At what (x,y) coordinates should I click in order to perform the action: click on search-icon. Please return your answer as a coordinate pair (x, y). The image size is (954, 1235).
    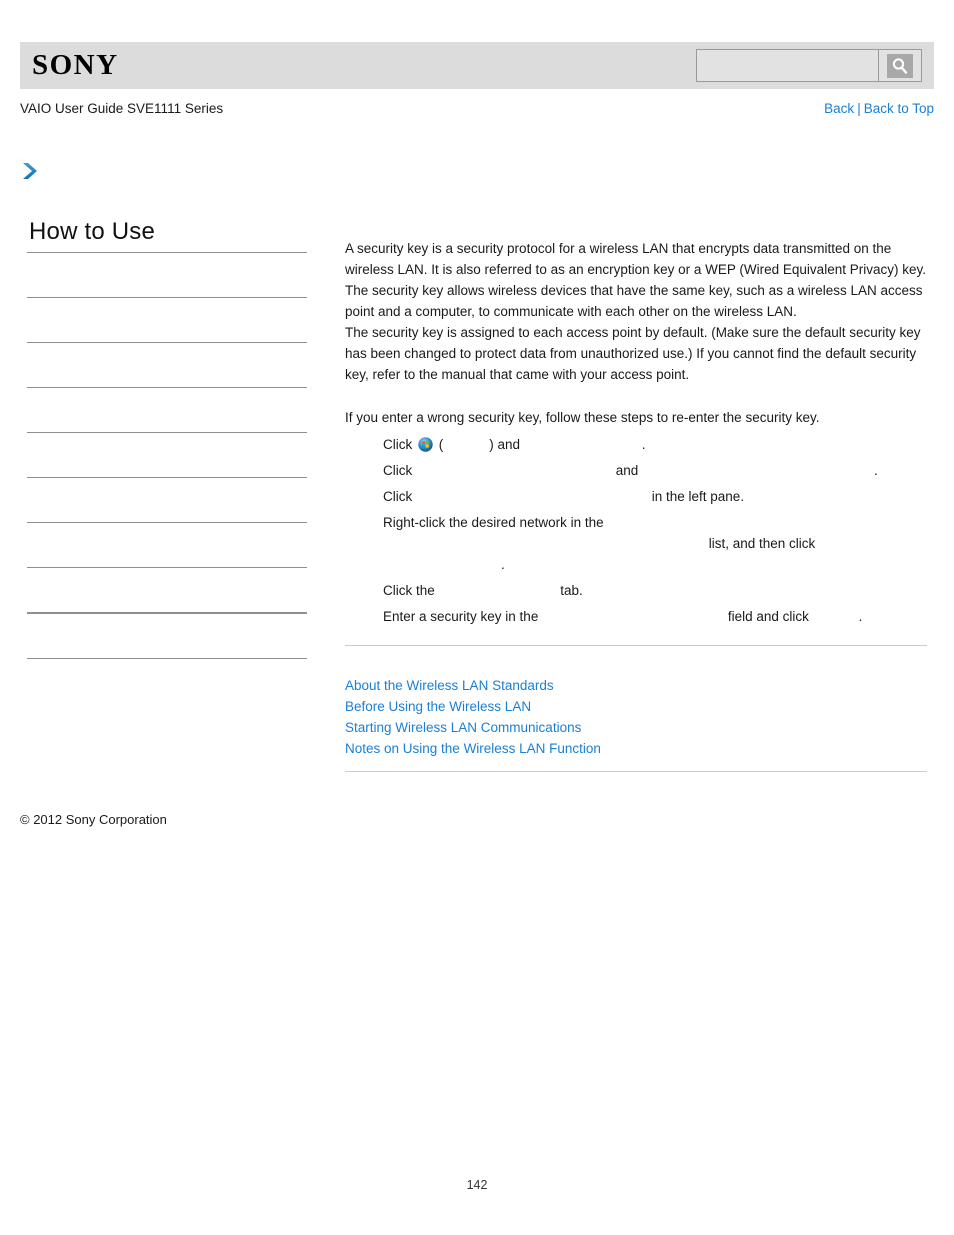
    Looking at the image, I should click on (900, 65).